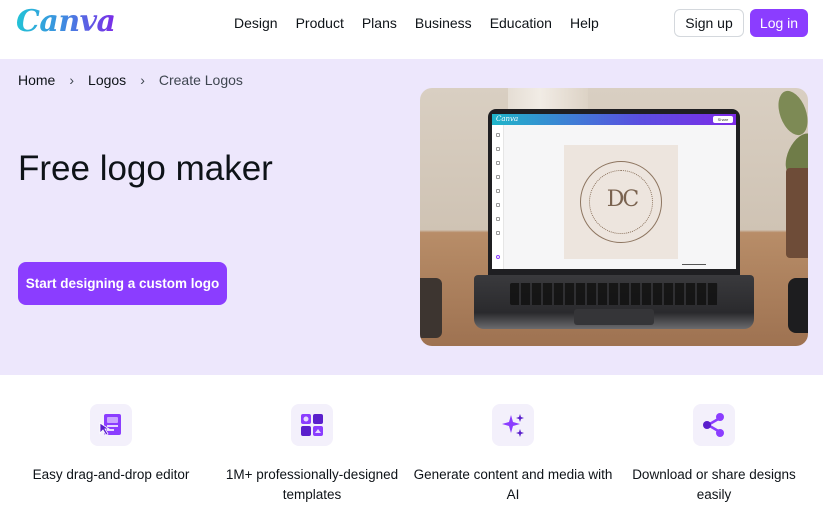 The image size is (823, 517). I want to click on editor-logo: Canva, so click(507, 119).